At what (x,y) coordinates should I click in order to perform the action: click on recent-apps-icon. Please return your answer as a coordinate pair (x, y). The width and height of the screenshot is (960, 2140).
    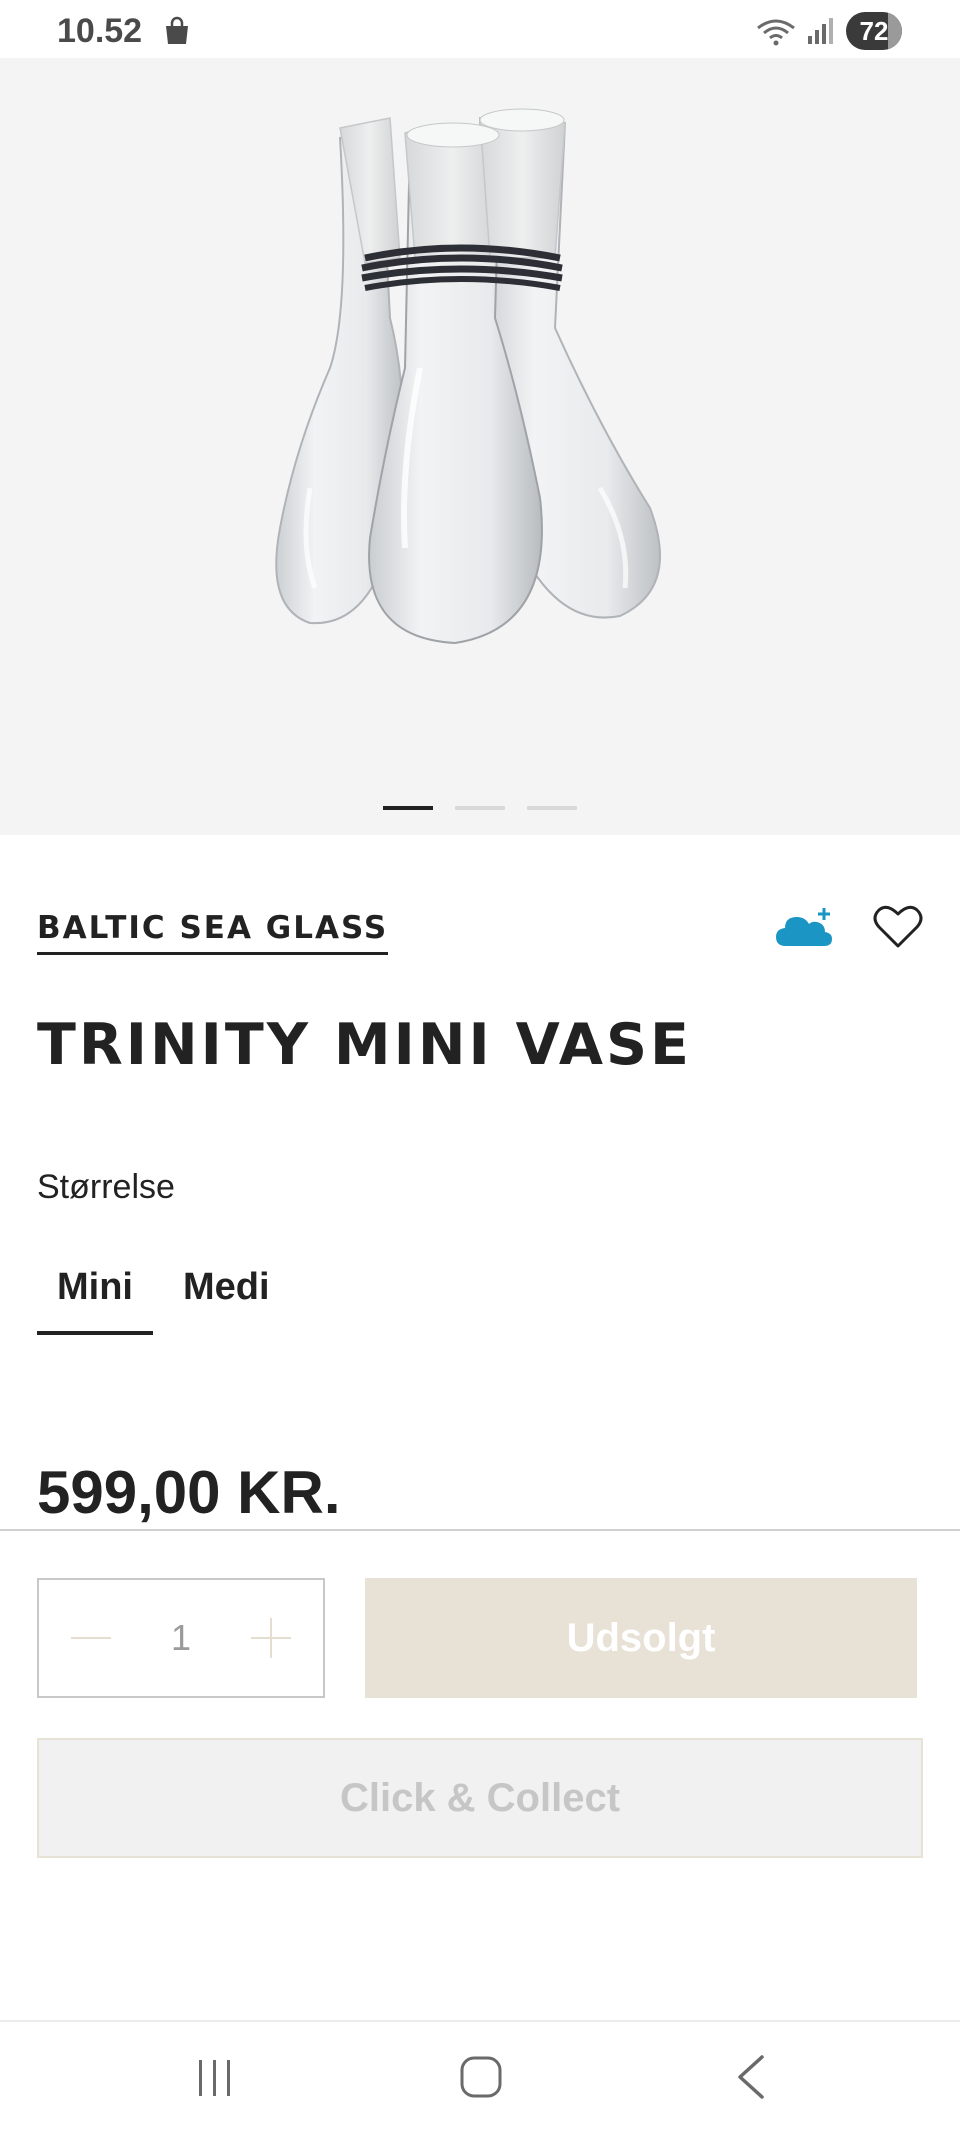
    Looking at the image, I should click on (215, 2078).